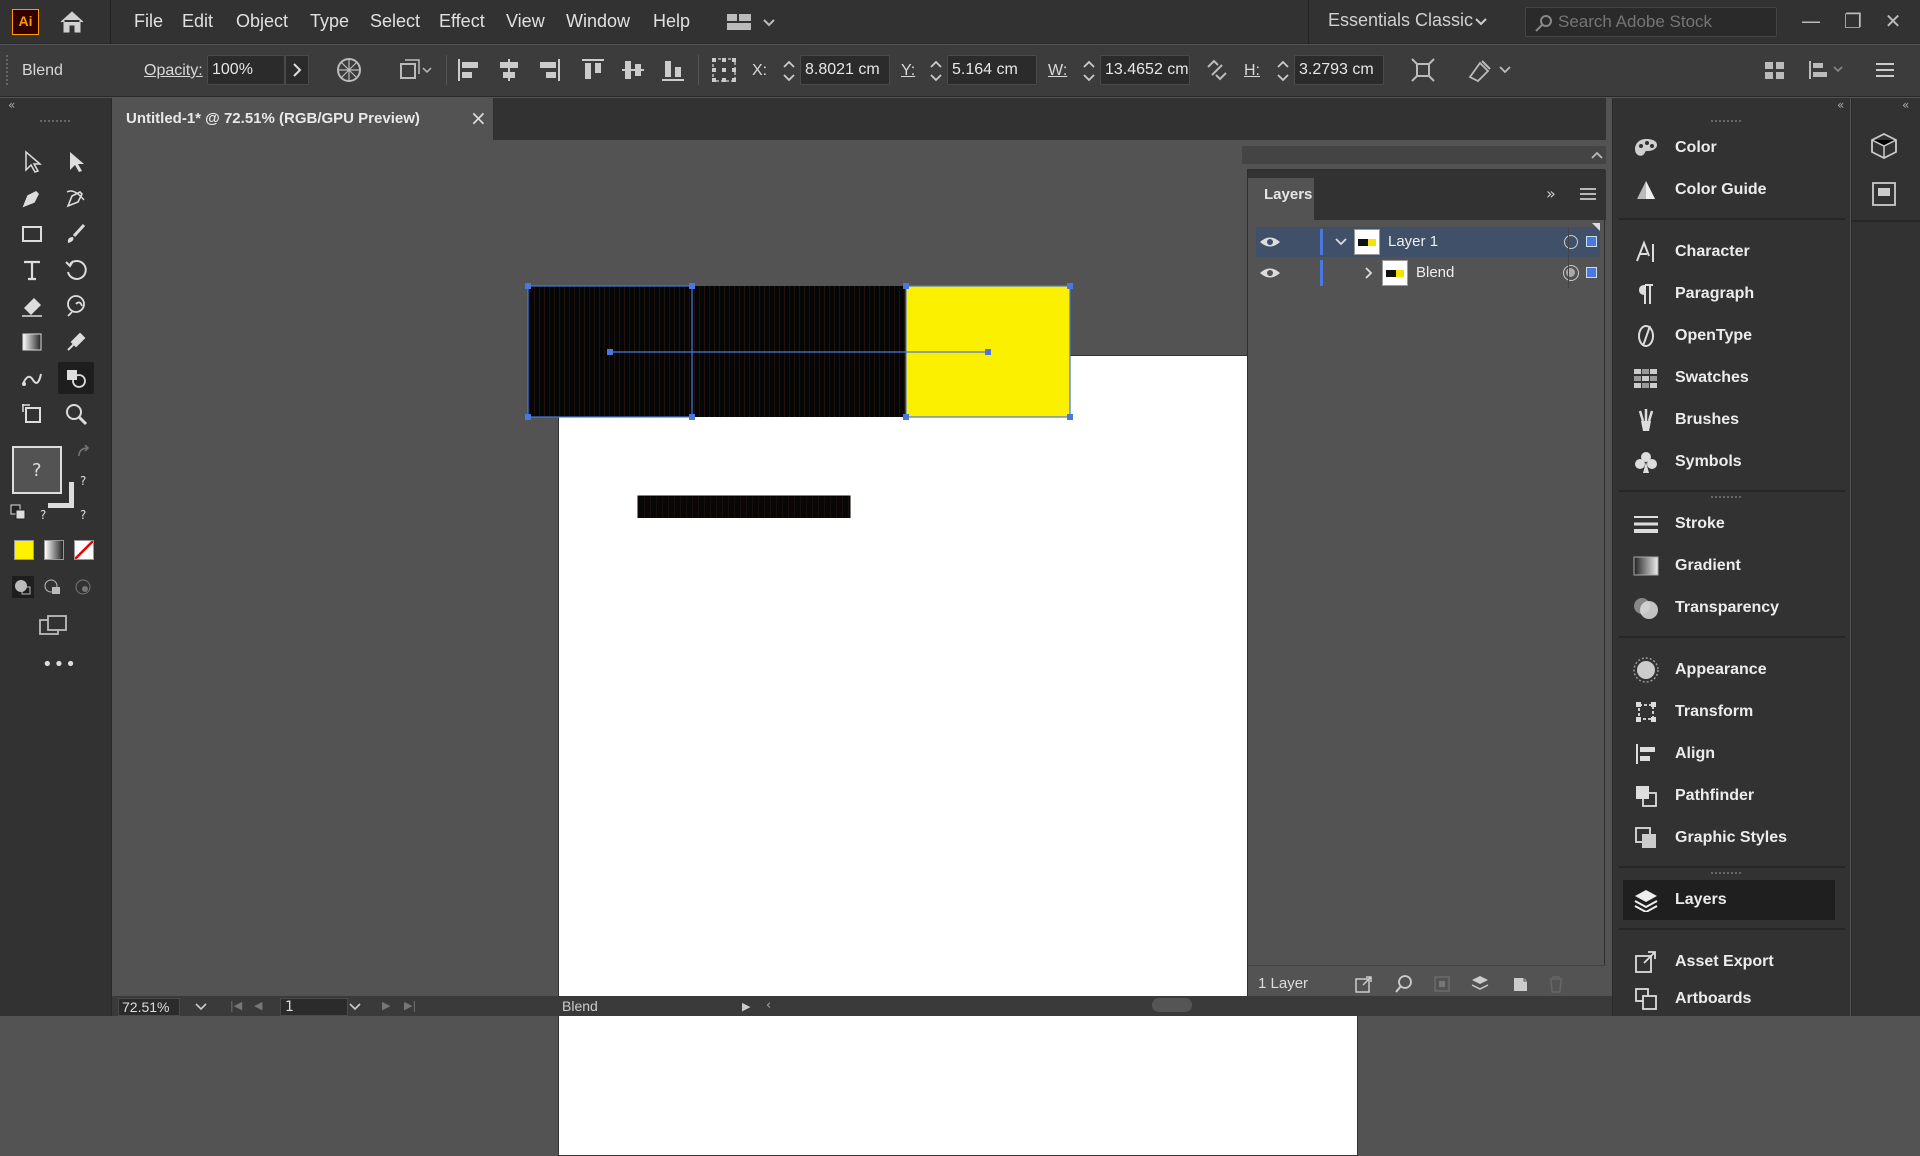 This screenshot has height=1156, width=1920. I want to click on h-input, so click(1339, 70).